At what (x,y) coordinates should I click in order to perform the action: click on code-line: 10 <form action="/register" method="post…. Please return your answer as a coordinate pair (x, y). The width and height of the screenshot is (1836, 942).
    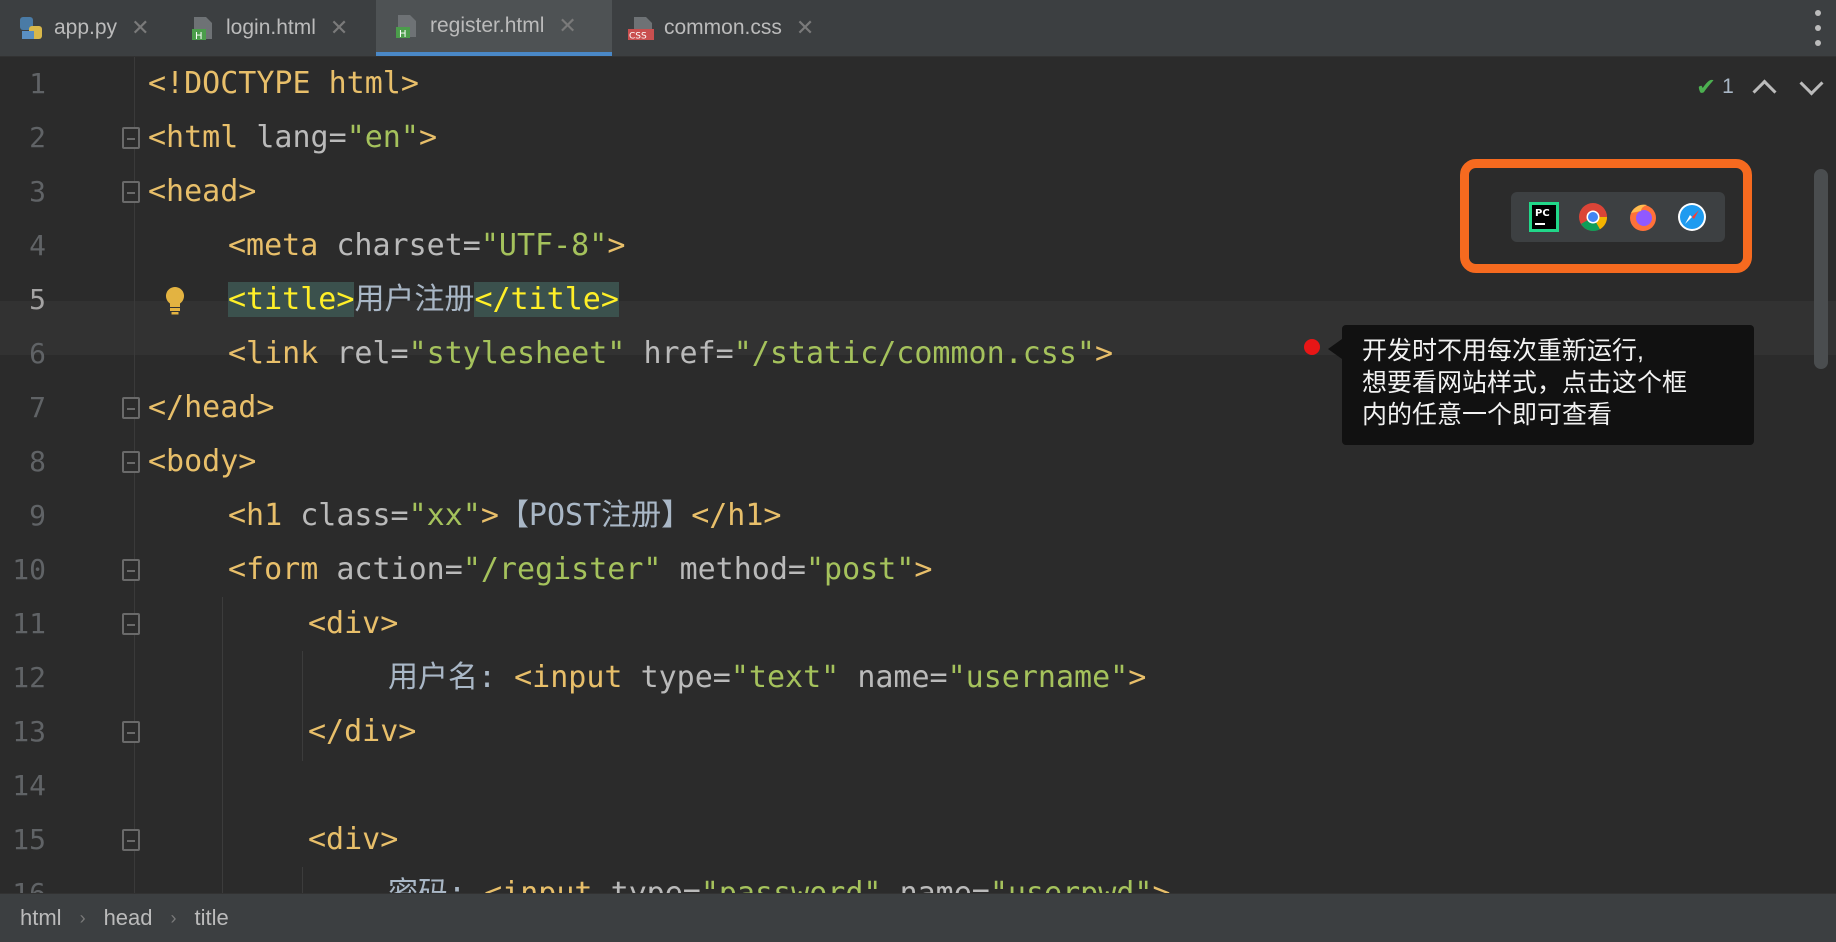
    Looking at the image, I should click on (918, 570).